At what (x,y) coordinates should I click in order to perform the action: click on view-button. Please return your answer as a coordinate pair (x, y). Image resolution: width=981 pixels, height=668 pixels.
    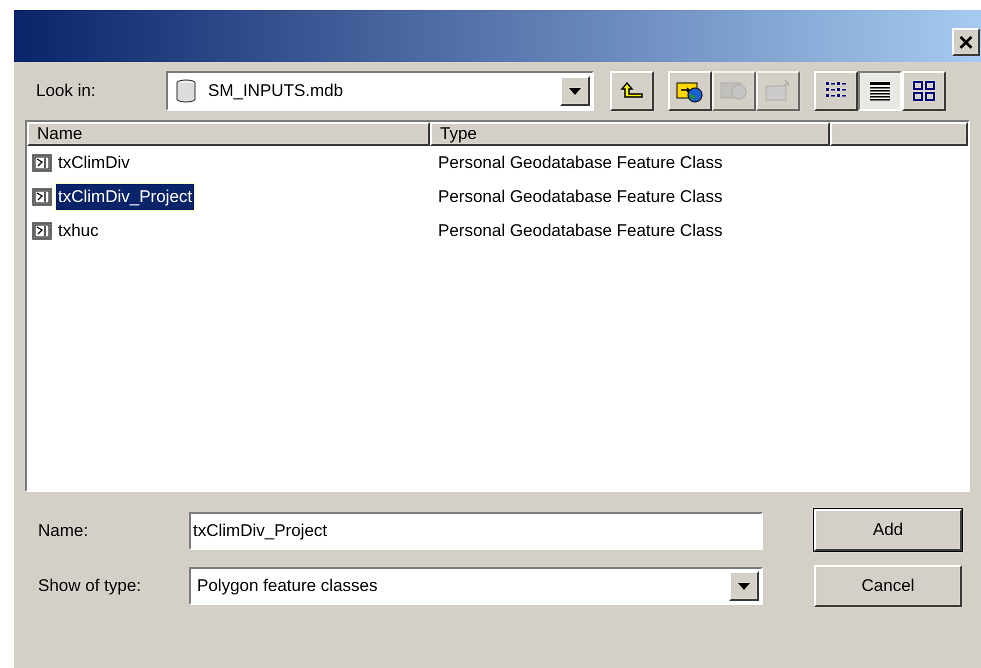
    Looking at the image, I should click on (880, 91).